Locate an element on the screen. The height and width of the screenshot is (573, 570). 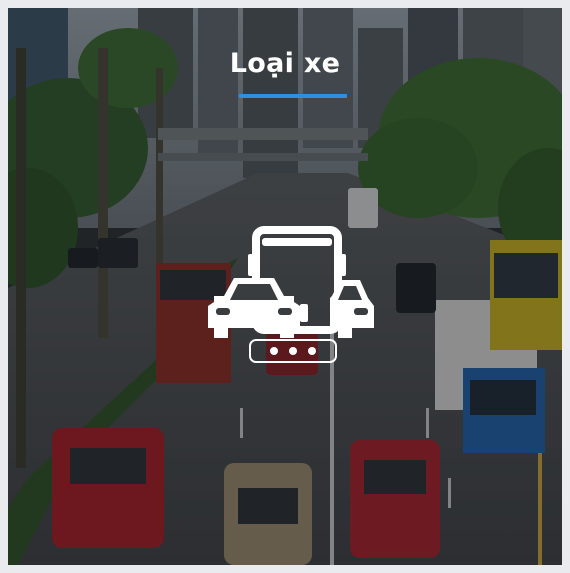
more-dots-icon is located at coordinates (293, 351).